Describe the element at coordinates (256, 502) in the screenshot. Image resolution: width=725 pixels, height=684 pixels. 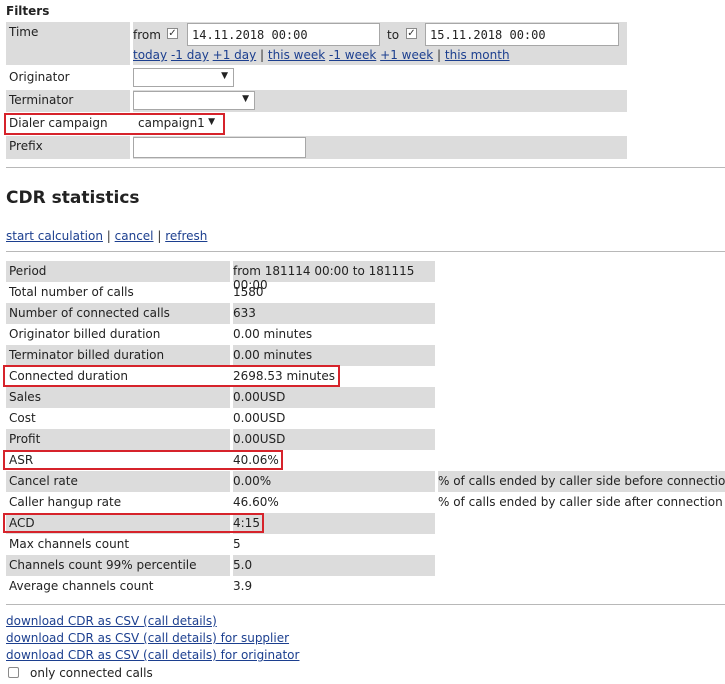
I see `stats-value: 46.60%` at that location.